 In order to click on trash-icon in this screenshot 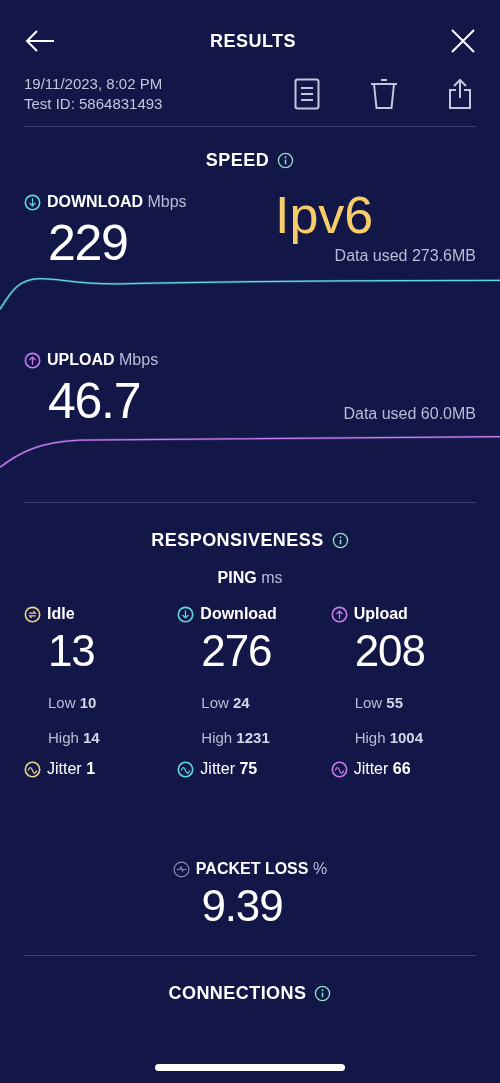, I will do `click(384, 94)`.